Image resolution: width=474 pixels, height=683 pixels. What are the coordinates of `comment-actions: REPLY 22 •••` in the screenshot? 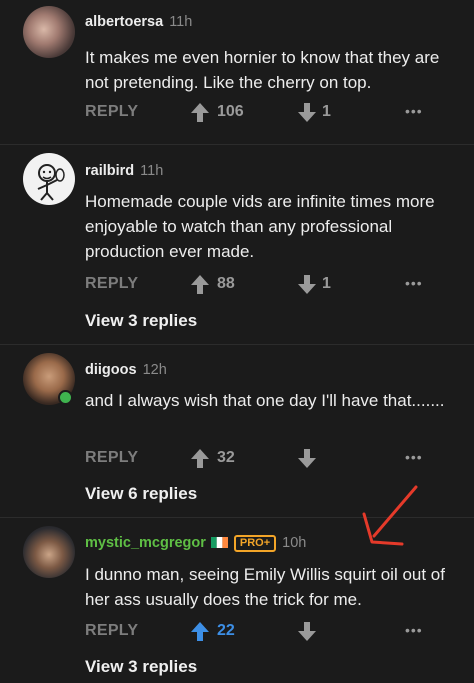 It's located at (260, 633).